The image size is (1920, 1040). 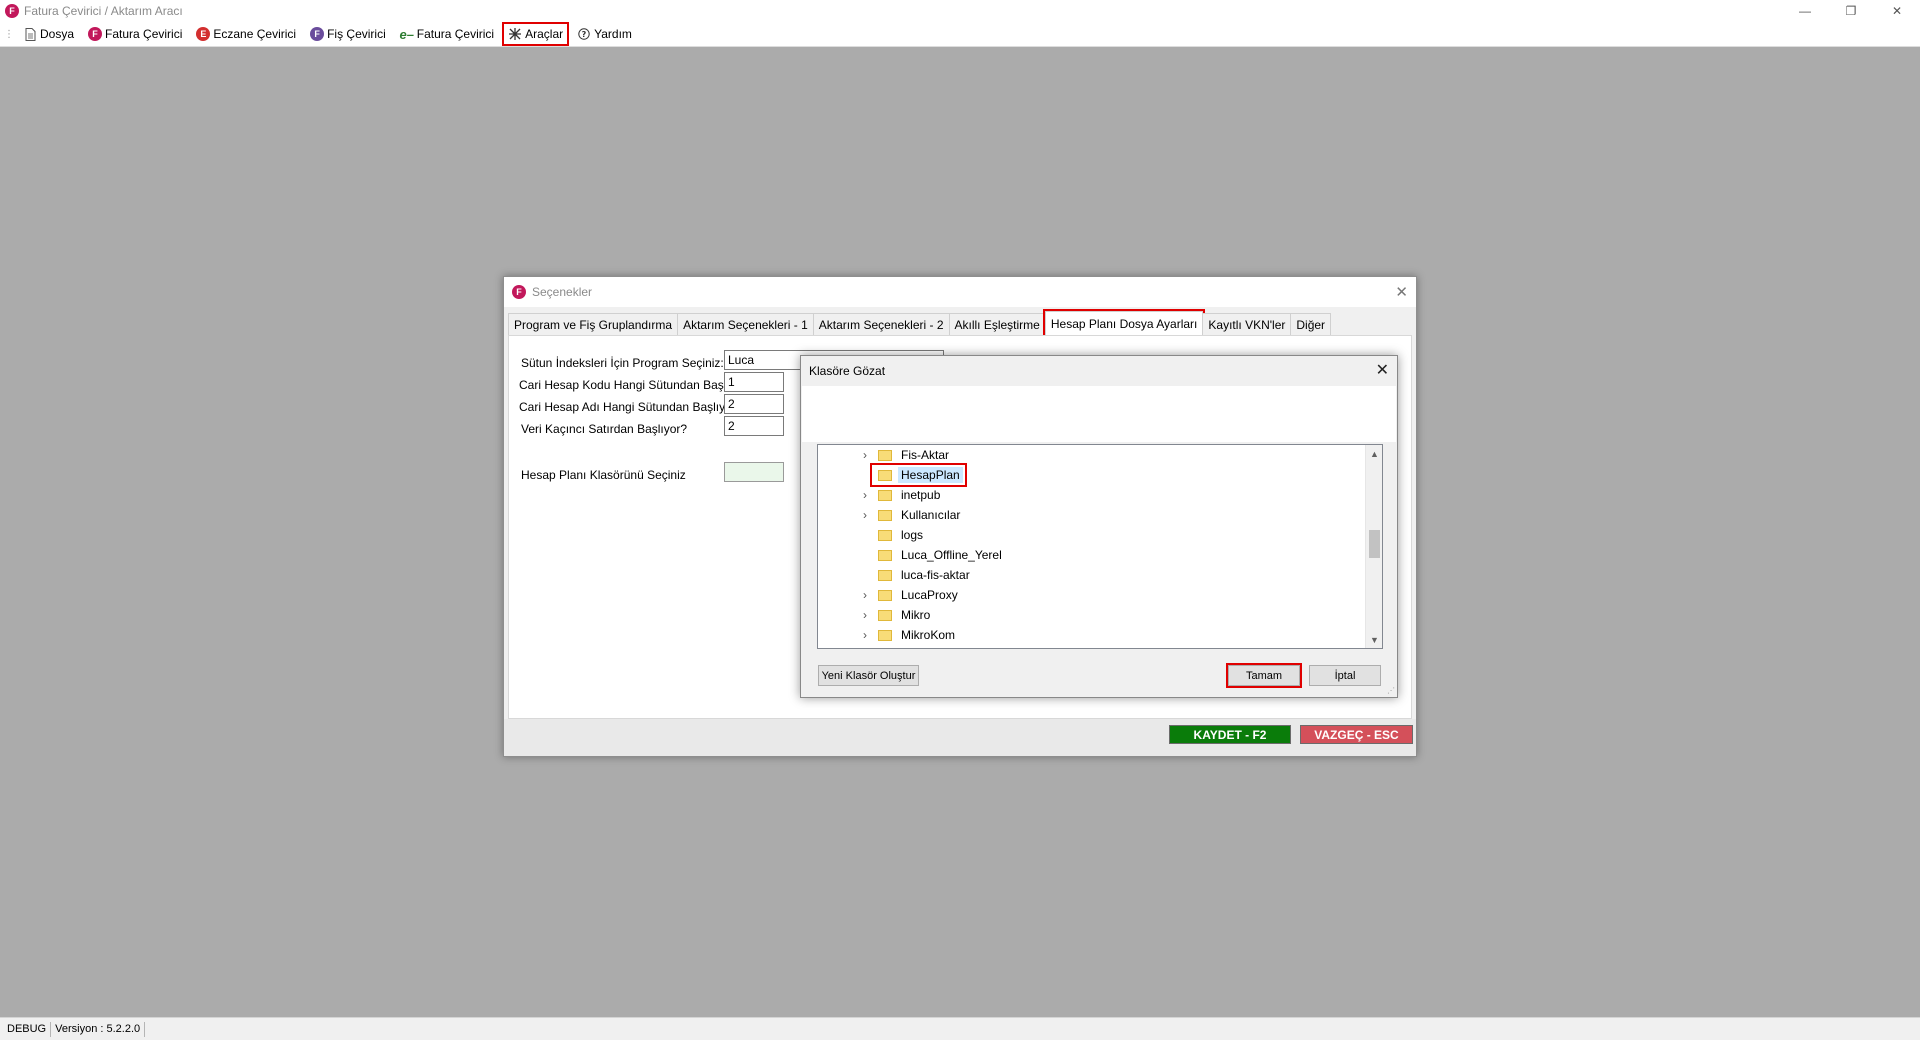 I want to click on menu-fatura-cevirici: F Fatura Çevirici, so click(x=135, y=34).